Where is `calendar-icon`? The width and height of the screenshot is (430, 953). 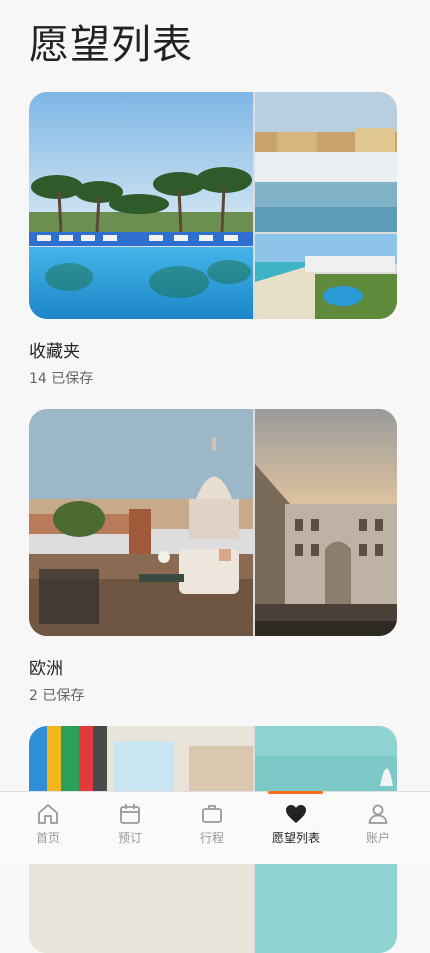 calendar-icon is located at coordinates (130, 814).